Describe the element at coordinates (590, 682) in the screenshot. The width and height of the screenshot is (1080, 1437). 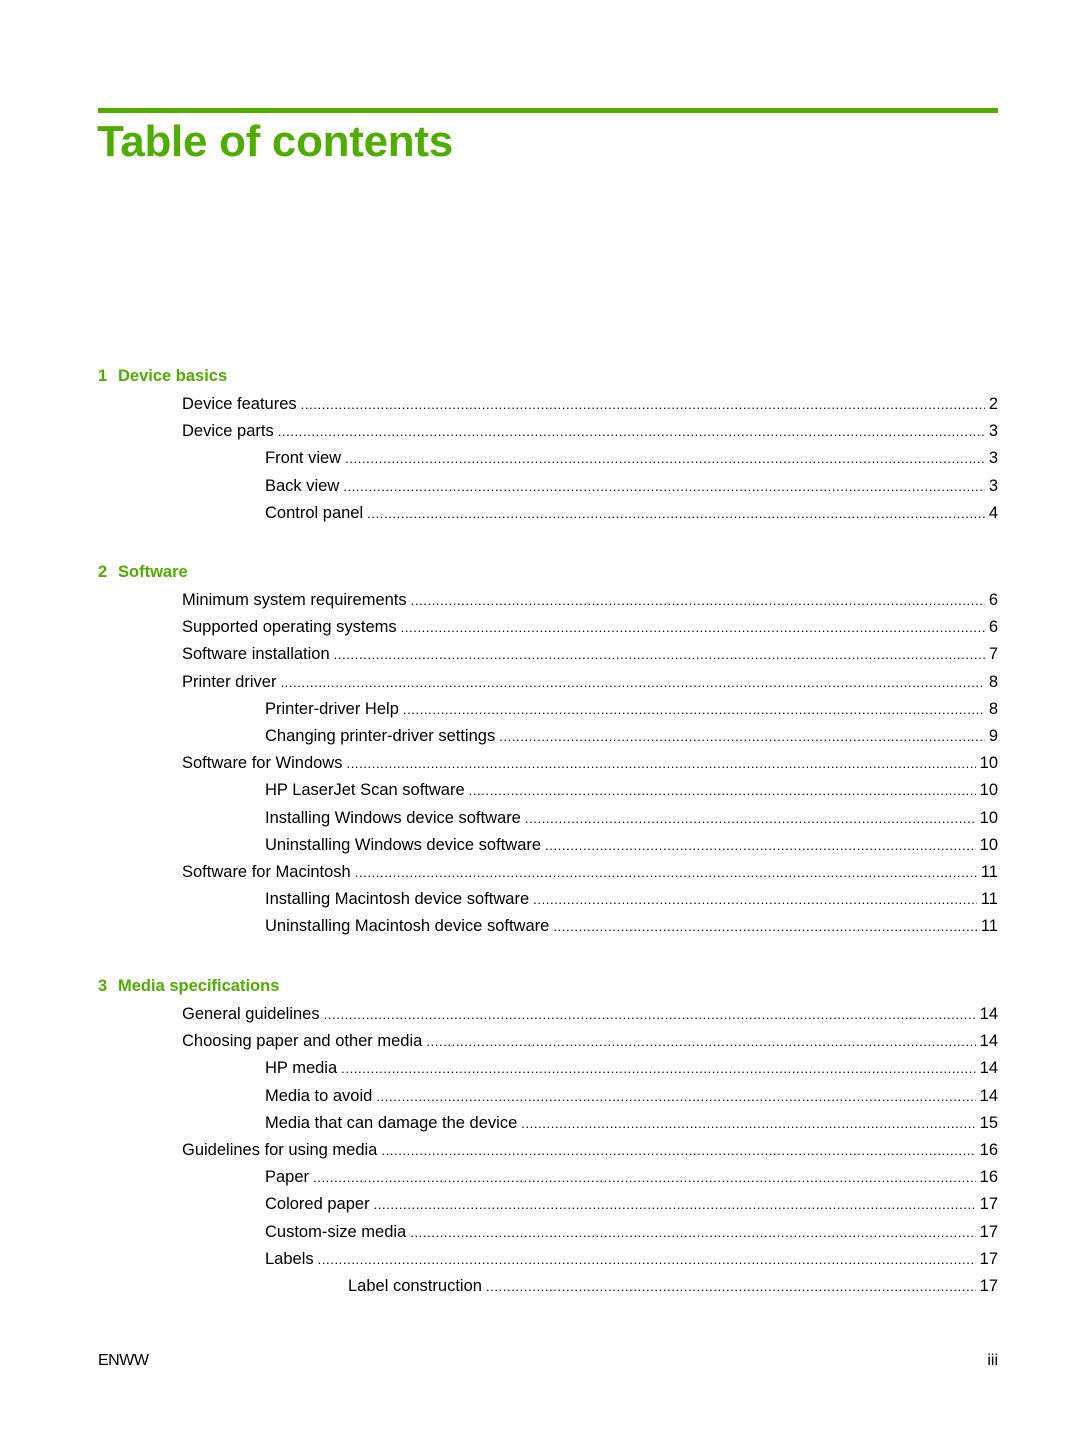
I see `toc-entry: Printer driver 8` at that location.